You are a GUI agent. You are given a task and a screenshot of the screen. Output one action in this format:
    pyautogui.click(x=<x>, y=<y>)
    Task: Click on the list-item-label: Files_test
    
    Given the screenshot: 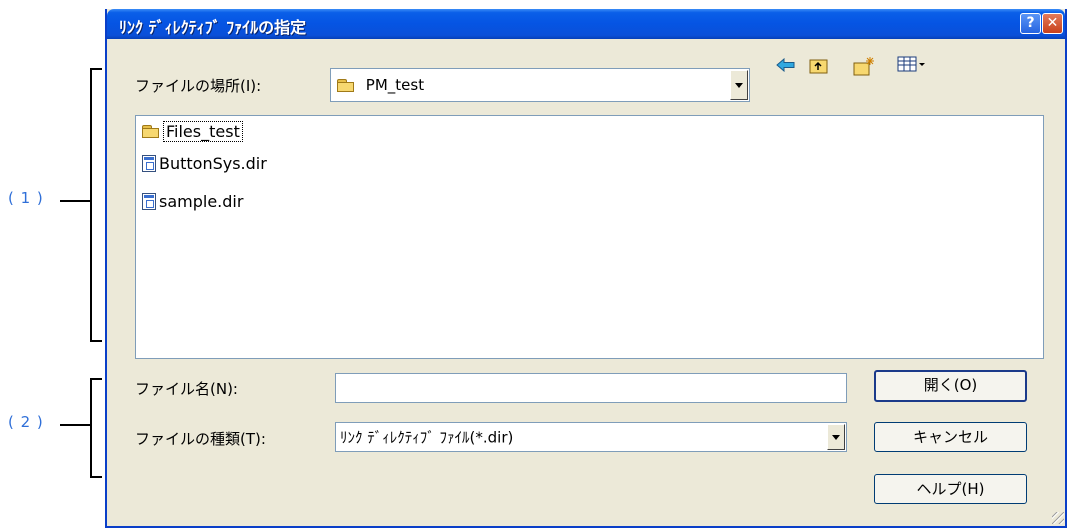 What is the action you would take?
    pyautogui.click(x=203, y=131)
    